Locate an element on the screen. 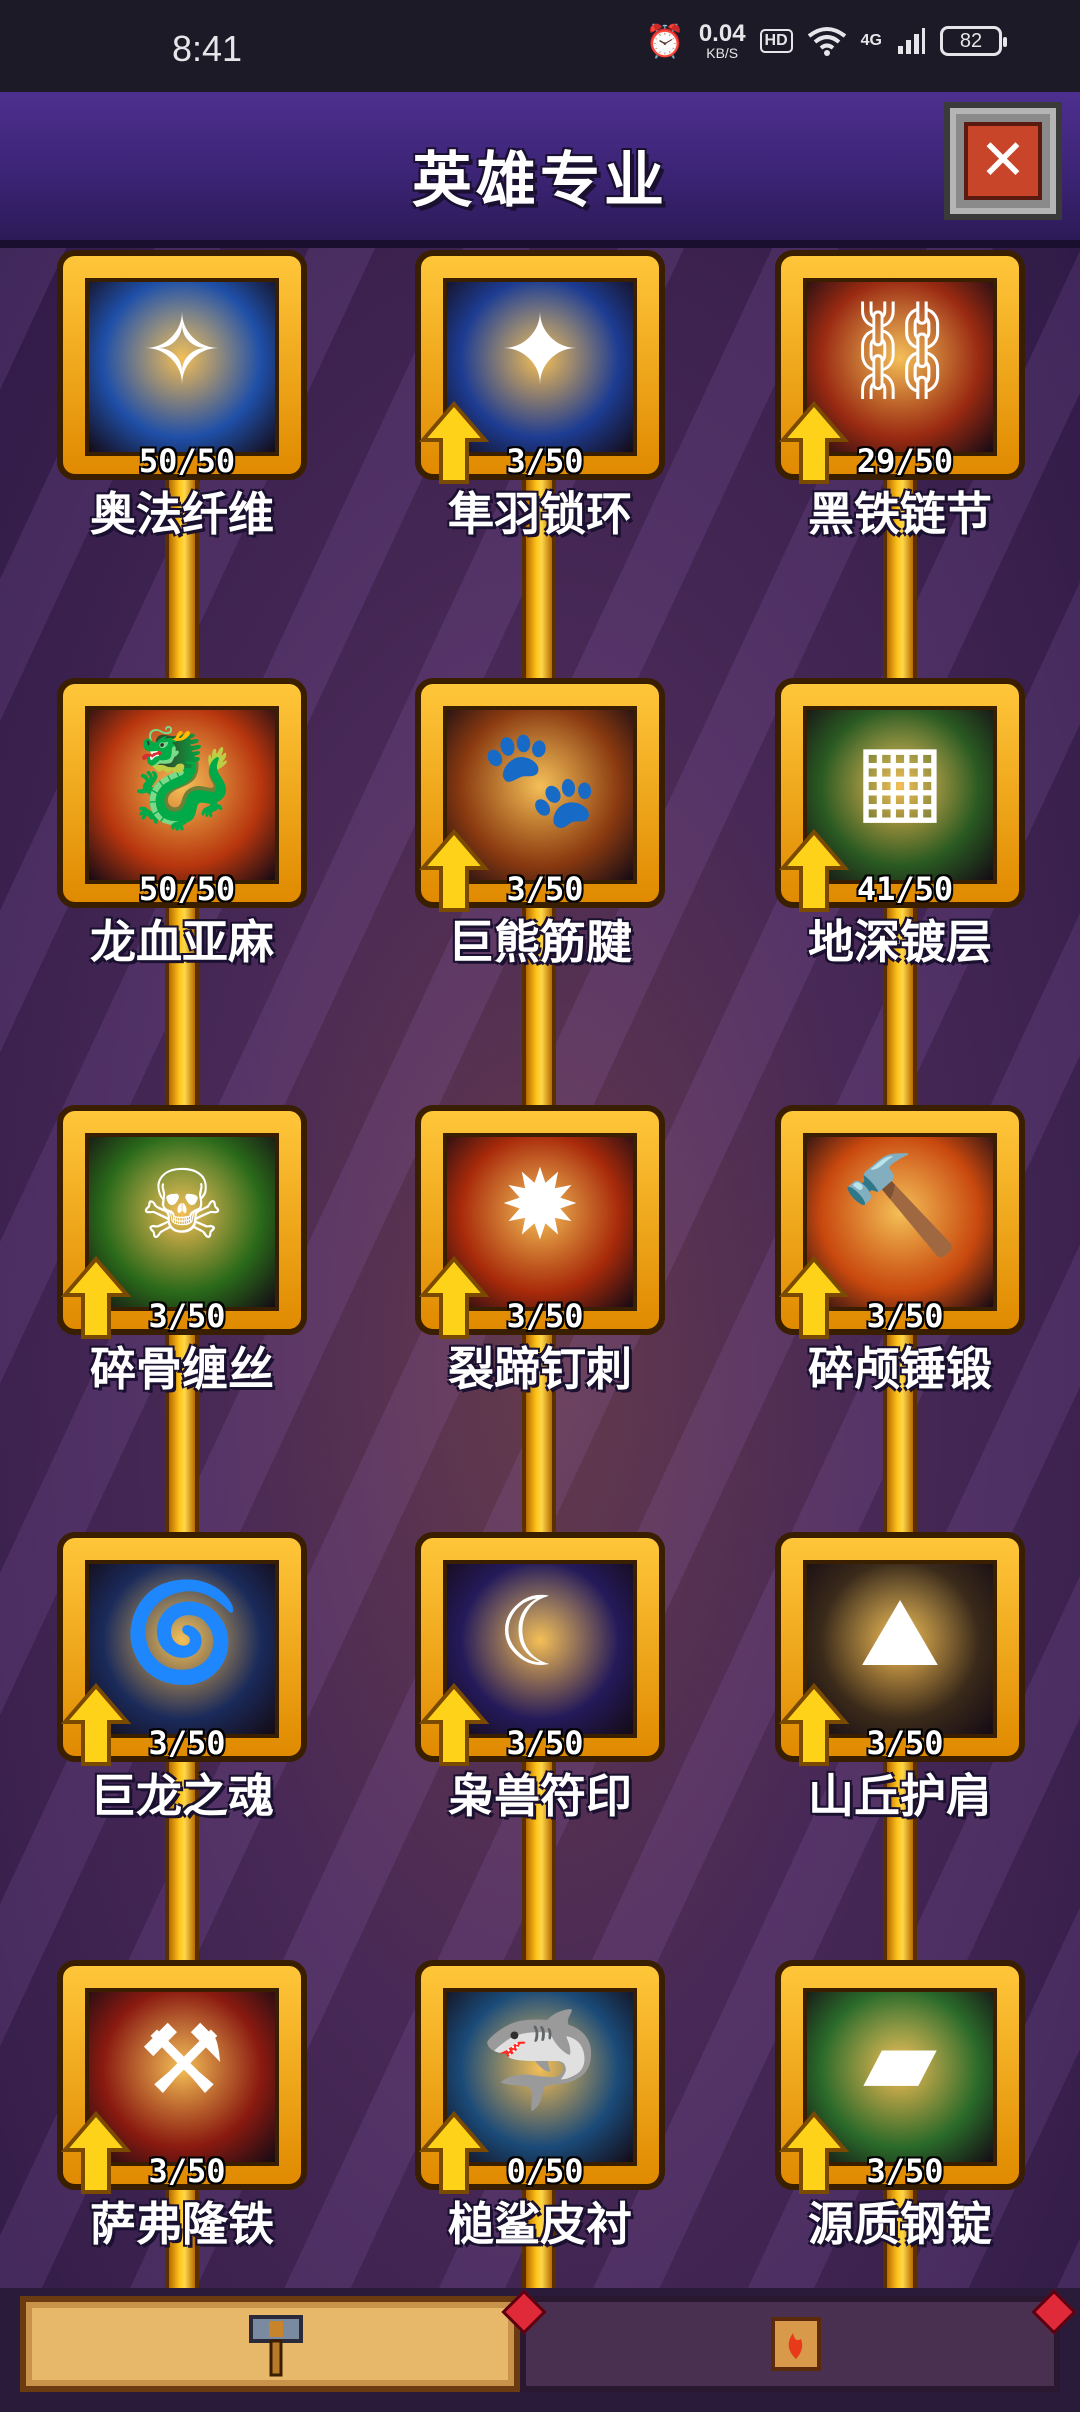  skill-name: 源质钢锭 is located at coordinates (900, 2224).